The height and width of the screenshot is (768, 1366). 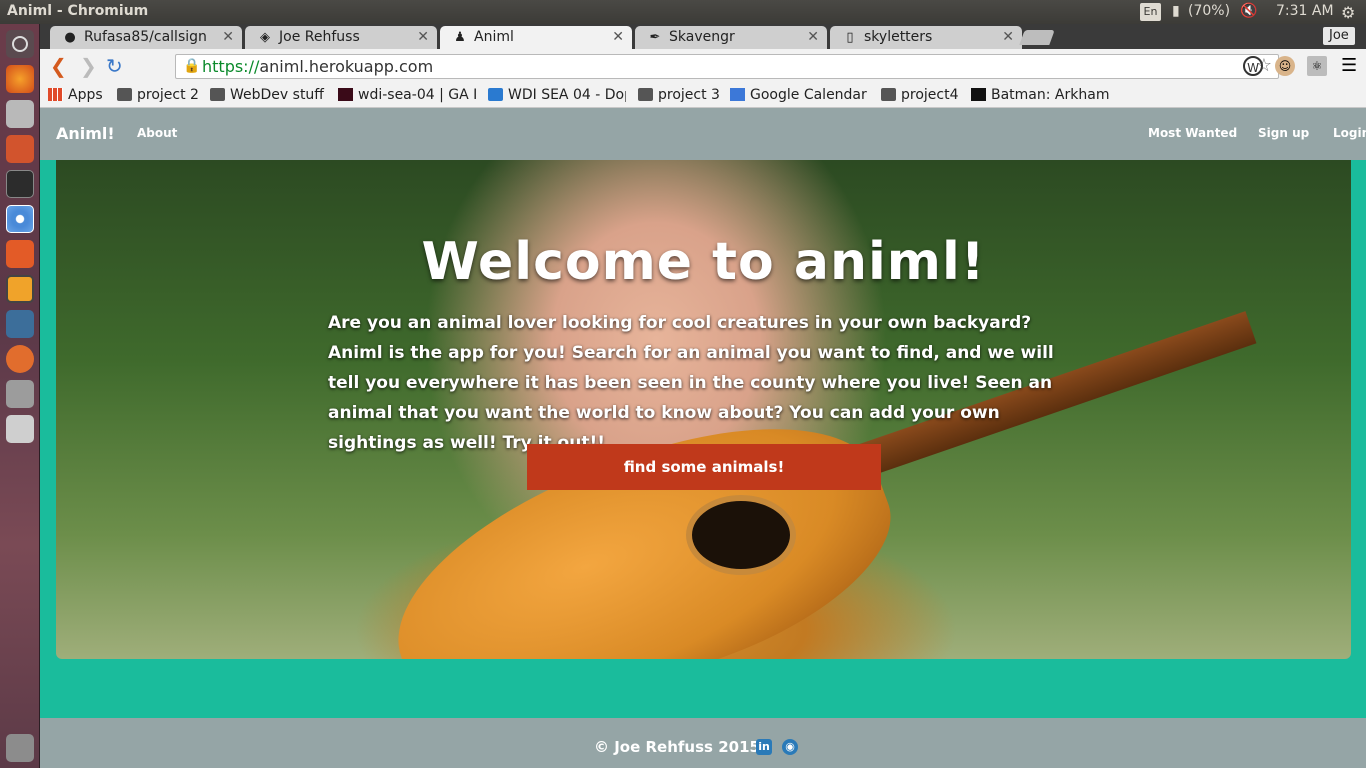 I want to click on tab-label: Rufasa85/callsign, so click(x=145, y=37).